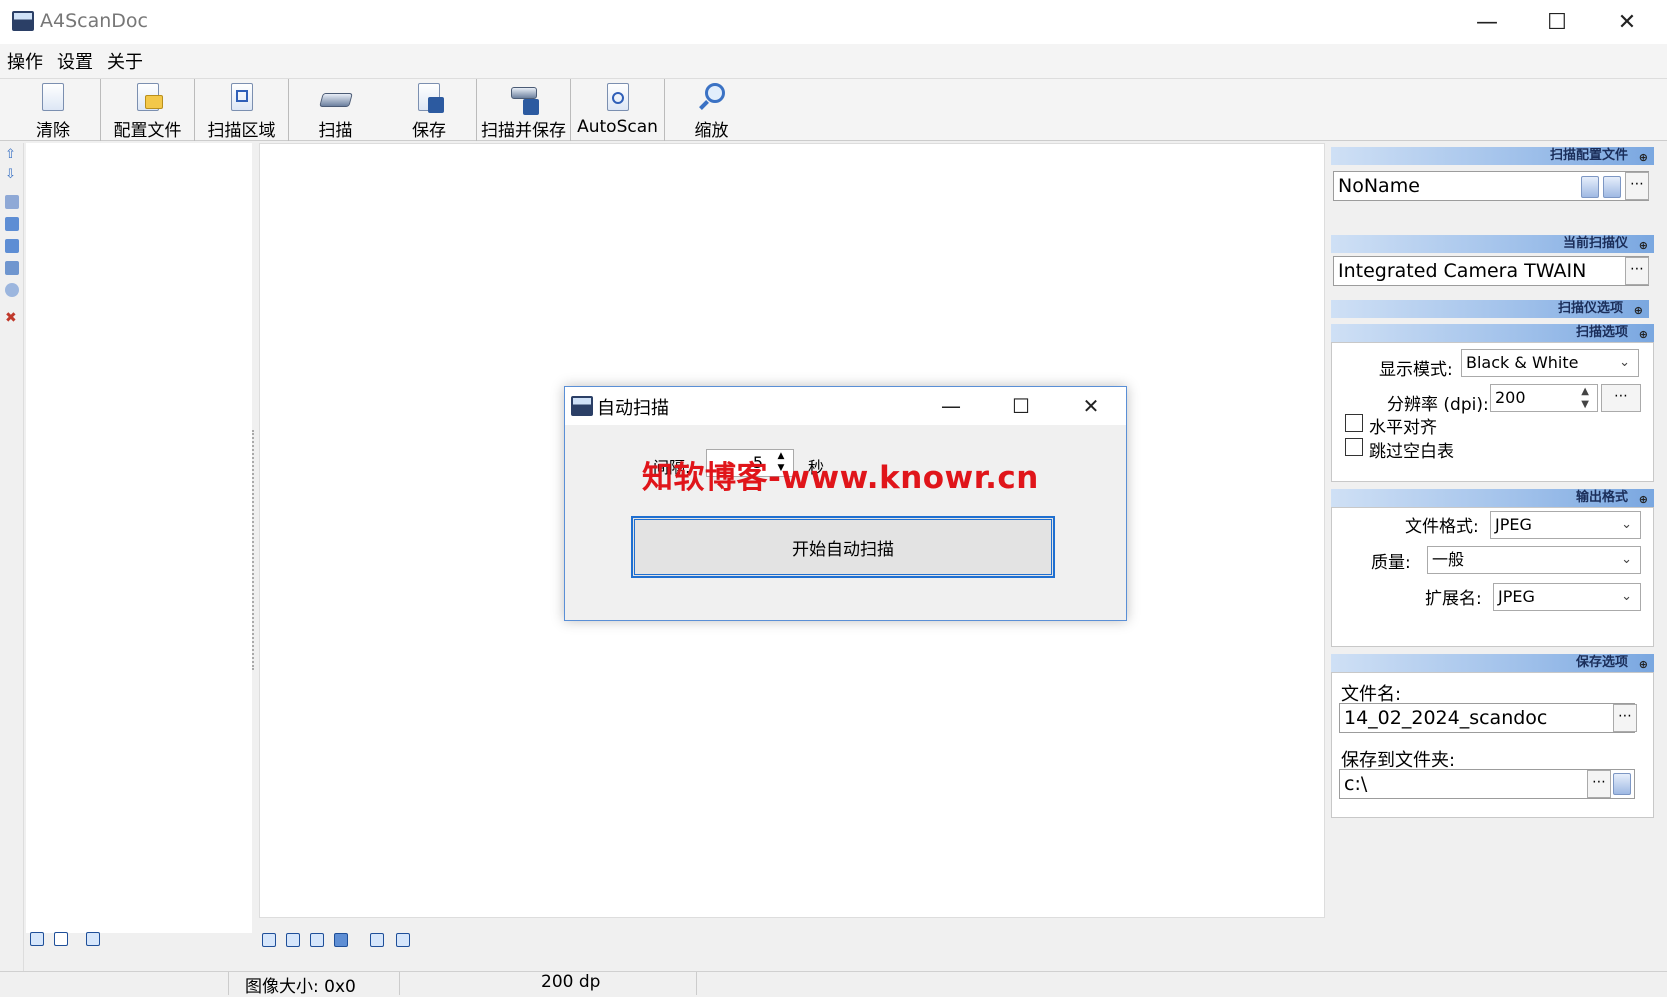  I want to click on app-scanner-icon, so click(23, 21).